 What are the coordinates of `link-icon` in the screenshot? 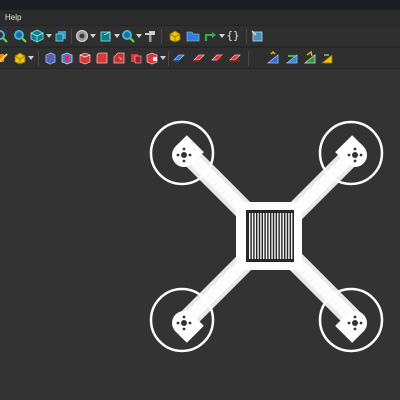 It's located at (211, 36).